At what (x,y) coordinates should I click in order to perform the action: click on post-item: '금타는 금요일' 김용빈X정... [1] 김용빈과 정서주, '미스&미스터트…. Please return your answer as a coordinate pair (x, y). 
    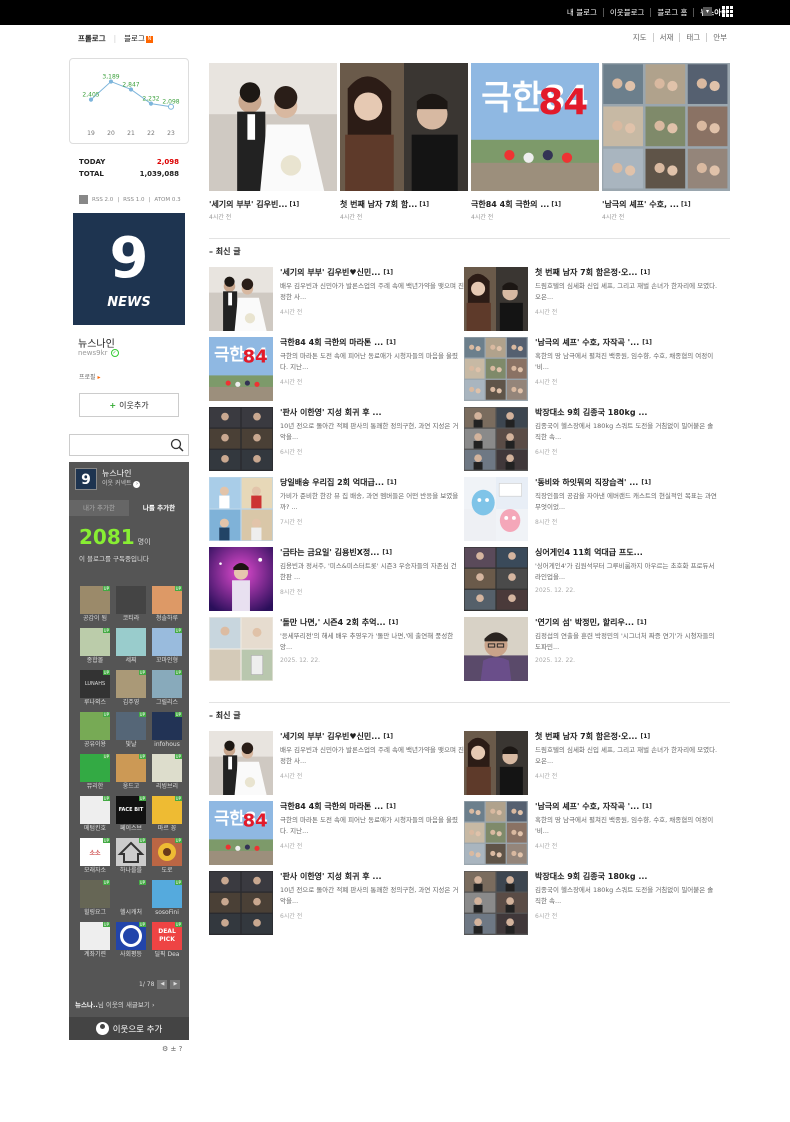
    Looking at the image, I should click on (336, 579).